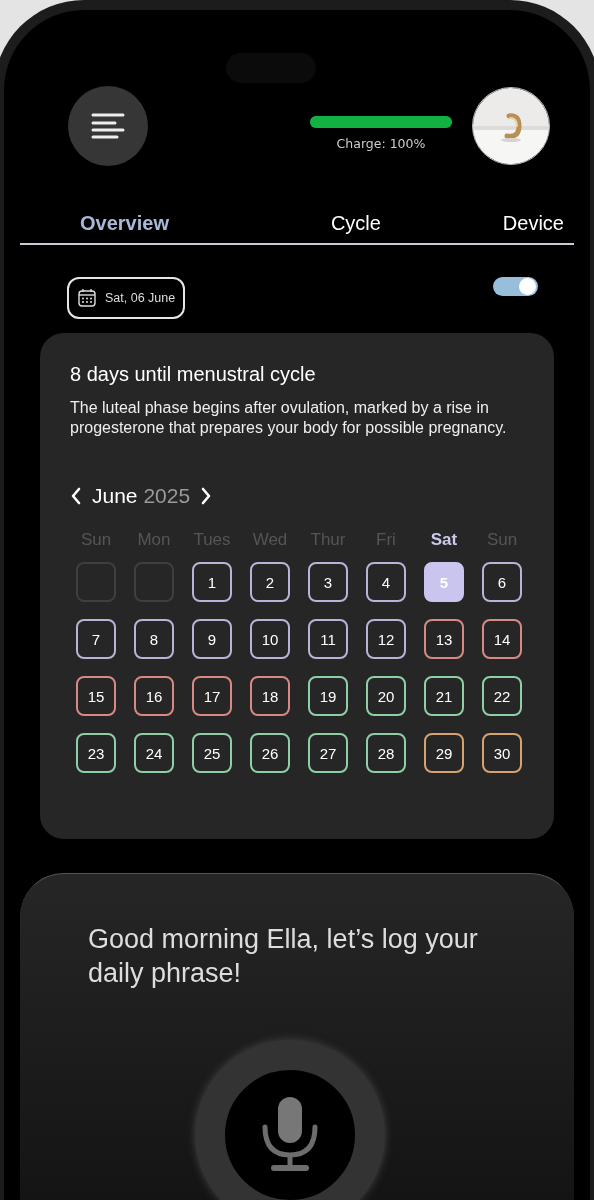 This screenshot has height=1200, width=594. What do you see at coordinates (270, 753) in the screenshot?
I see `day-cell: 26` at bounding box center [270, 753].